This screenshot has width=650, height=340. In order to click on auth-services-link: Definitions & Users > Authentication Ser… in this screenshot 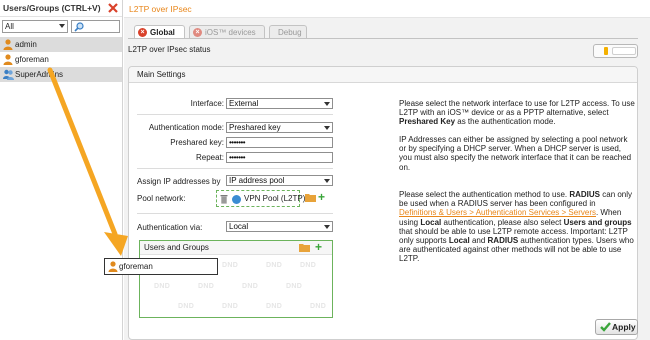, I will do `click(497, 212)`.